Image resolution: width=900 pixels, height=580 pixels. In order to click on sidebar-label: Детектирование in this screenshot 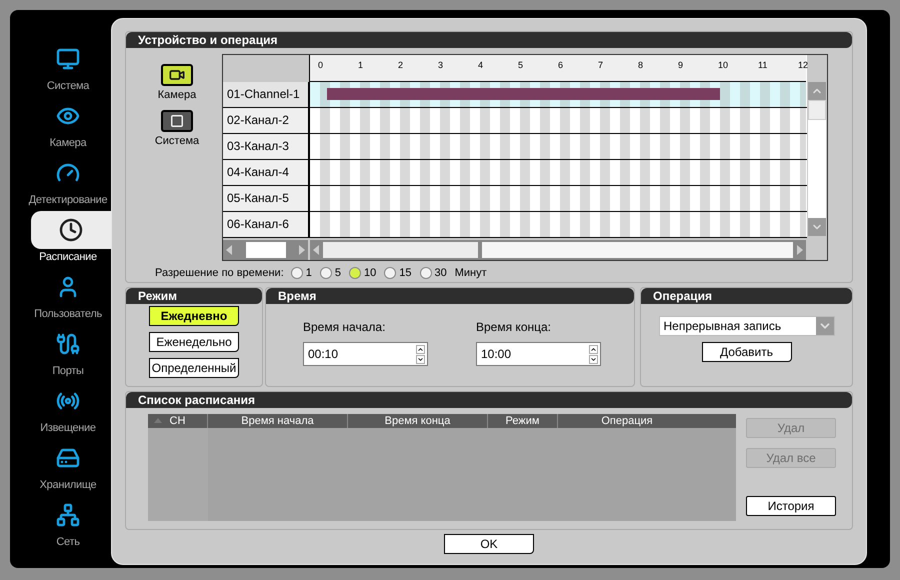, I will do `click(68, 200)`.